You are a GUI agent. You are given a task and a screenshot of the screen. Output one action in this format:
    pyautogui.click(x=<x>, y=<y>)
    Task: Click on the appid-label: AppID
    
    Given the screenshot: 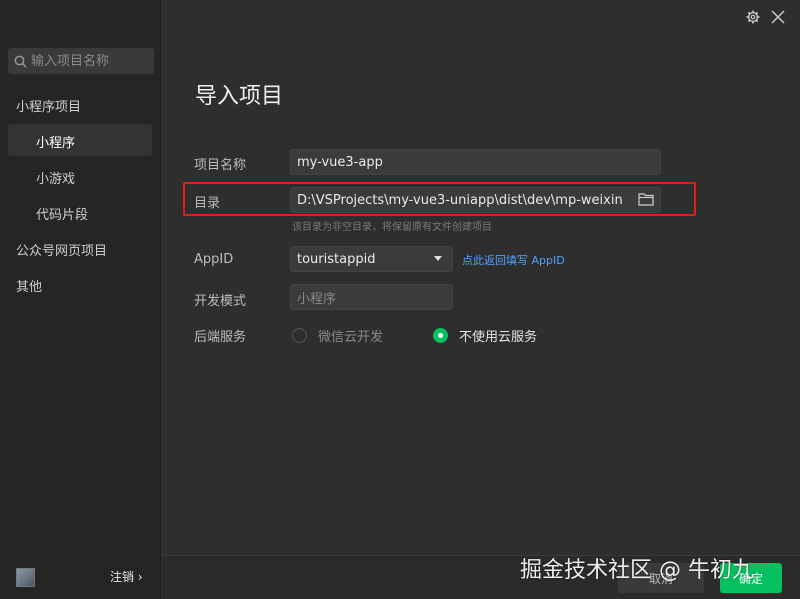 What is the action you would take?
    pyautogui.click(x=214, y=259)
    